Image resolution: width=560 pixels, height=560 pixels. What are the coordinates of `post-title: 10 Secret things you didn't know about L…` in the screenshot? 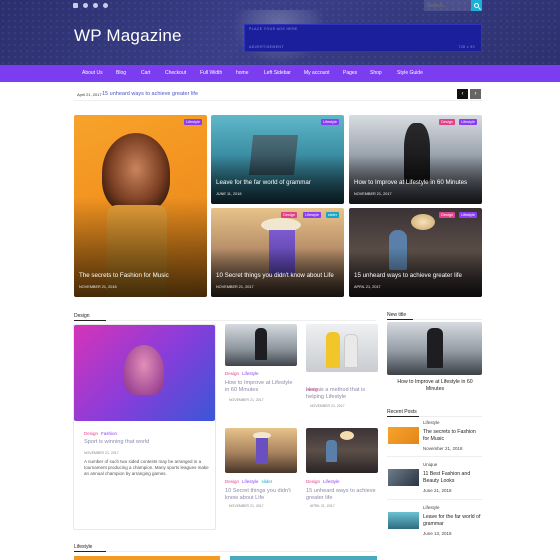 It's located at (261, 495).